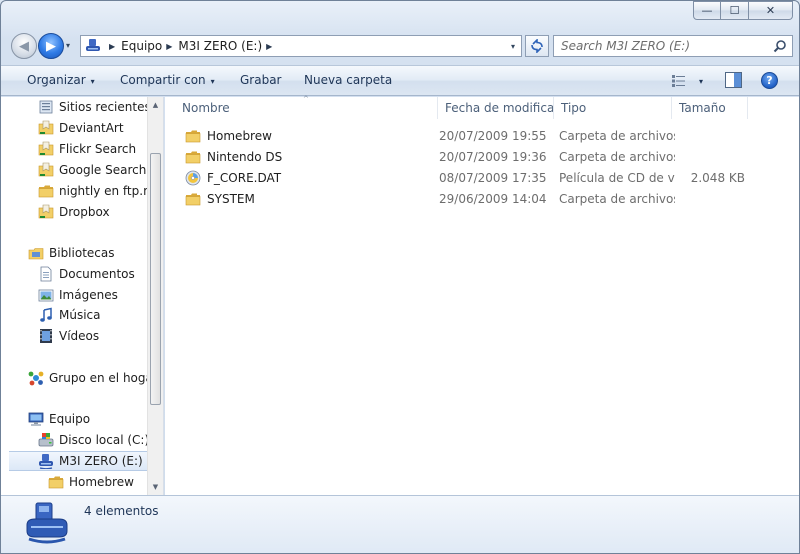 The image size is (800, 554). What do you see at coordinates (493, 136) in the screenshot?
I see `file-date: 20/07/2009 19:55` at bounding box center [493, 136].